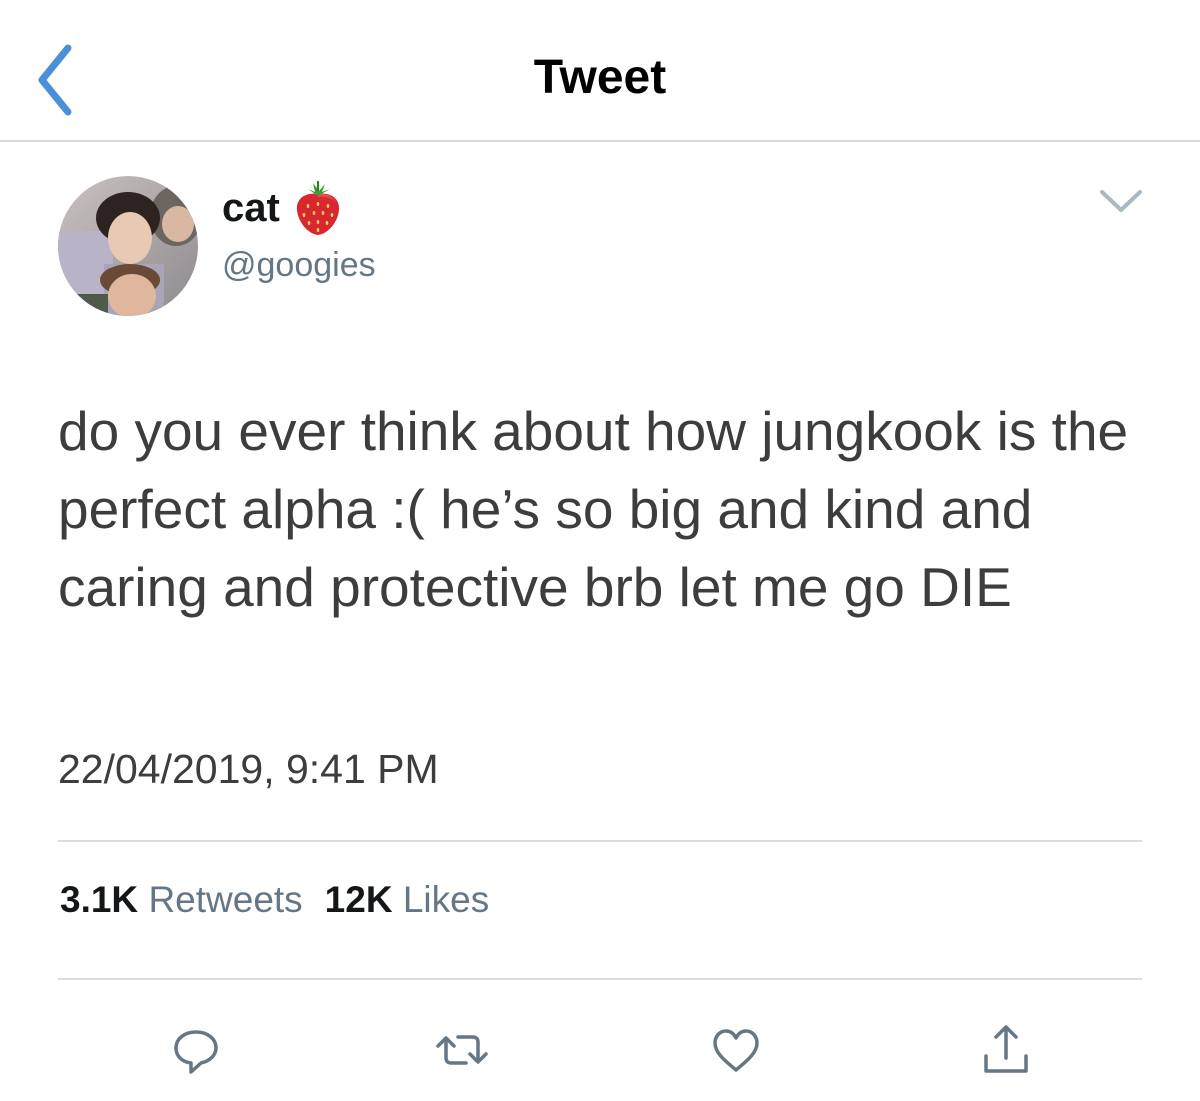 The width and height of the screenshot is (1200, 1101). I want to click on retweets-stat: 3.1K Retweets, so click(181, 899).